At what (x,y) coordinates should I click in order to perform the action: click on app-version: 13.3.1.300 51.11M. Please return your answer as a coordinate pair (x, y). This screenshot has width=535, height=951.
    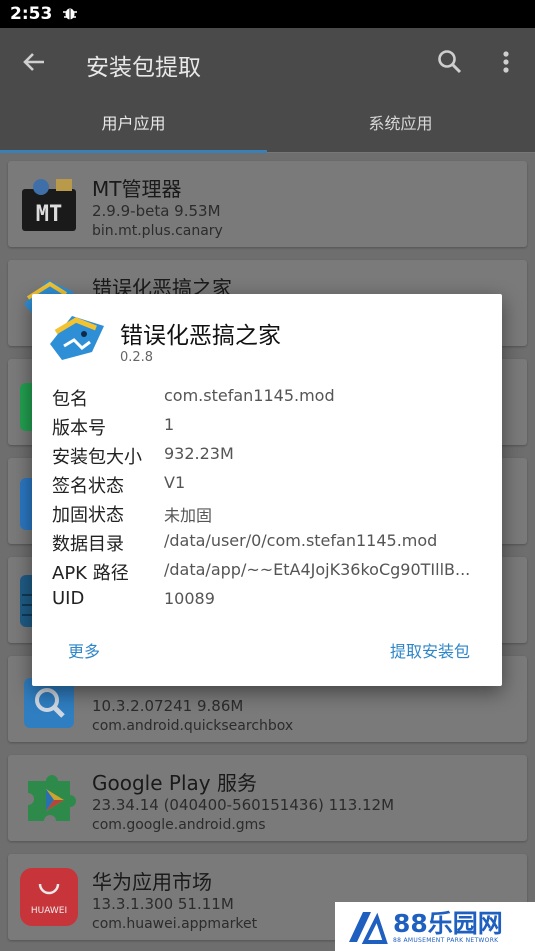
    Looking at the image, I should click on (163, 904).